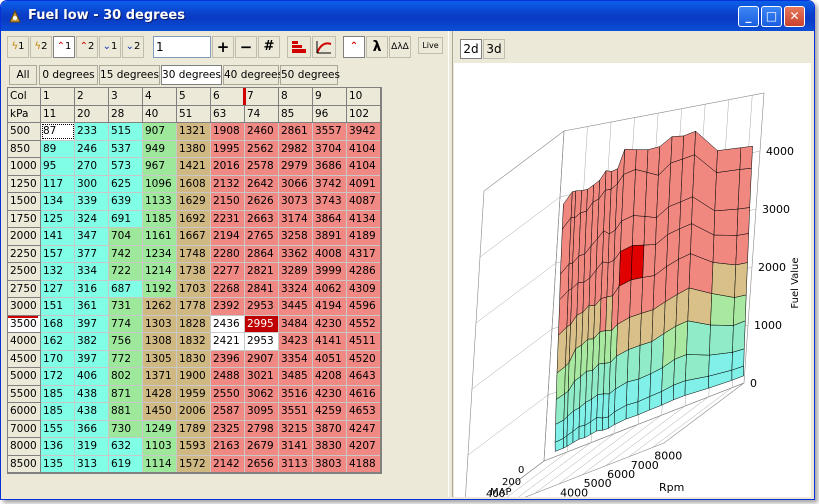  Describe the element at coordinates (57, 323) in the screenshot. I see `fuel-cell: 168` at that location.